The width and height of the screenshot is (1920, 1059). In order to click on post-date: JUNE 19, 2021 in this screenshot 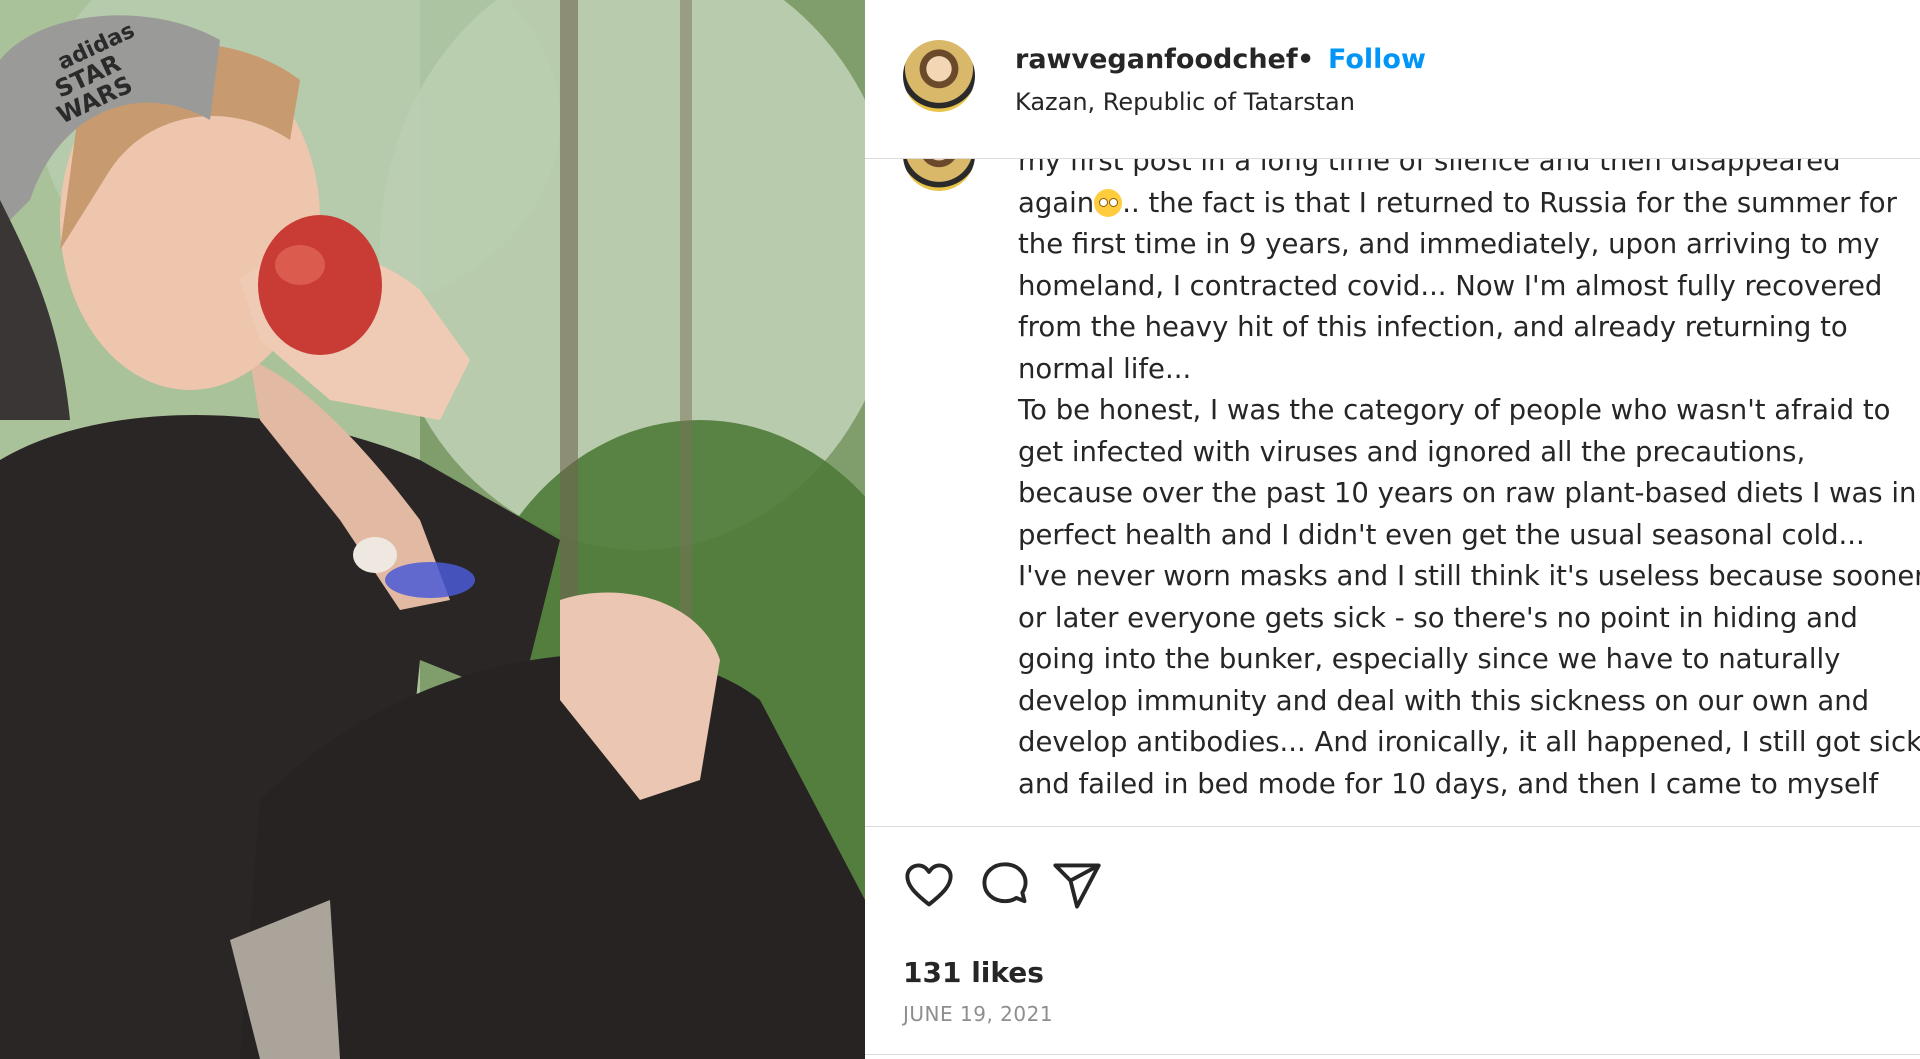, I will do `click(978, 1014)`.